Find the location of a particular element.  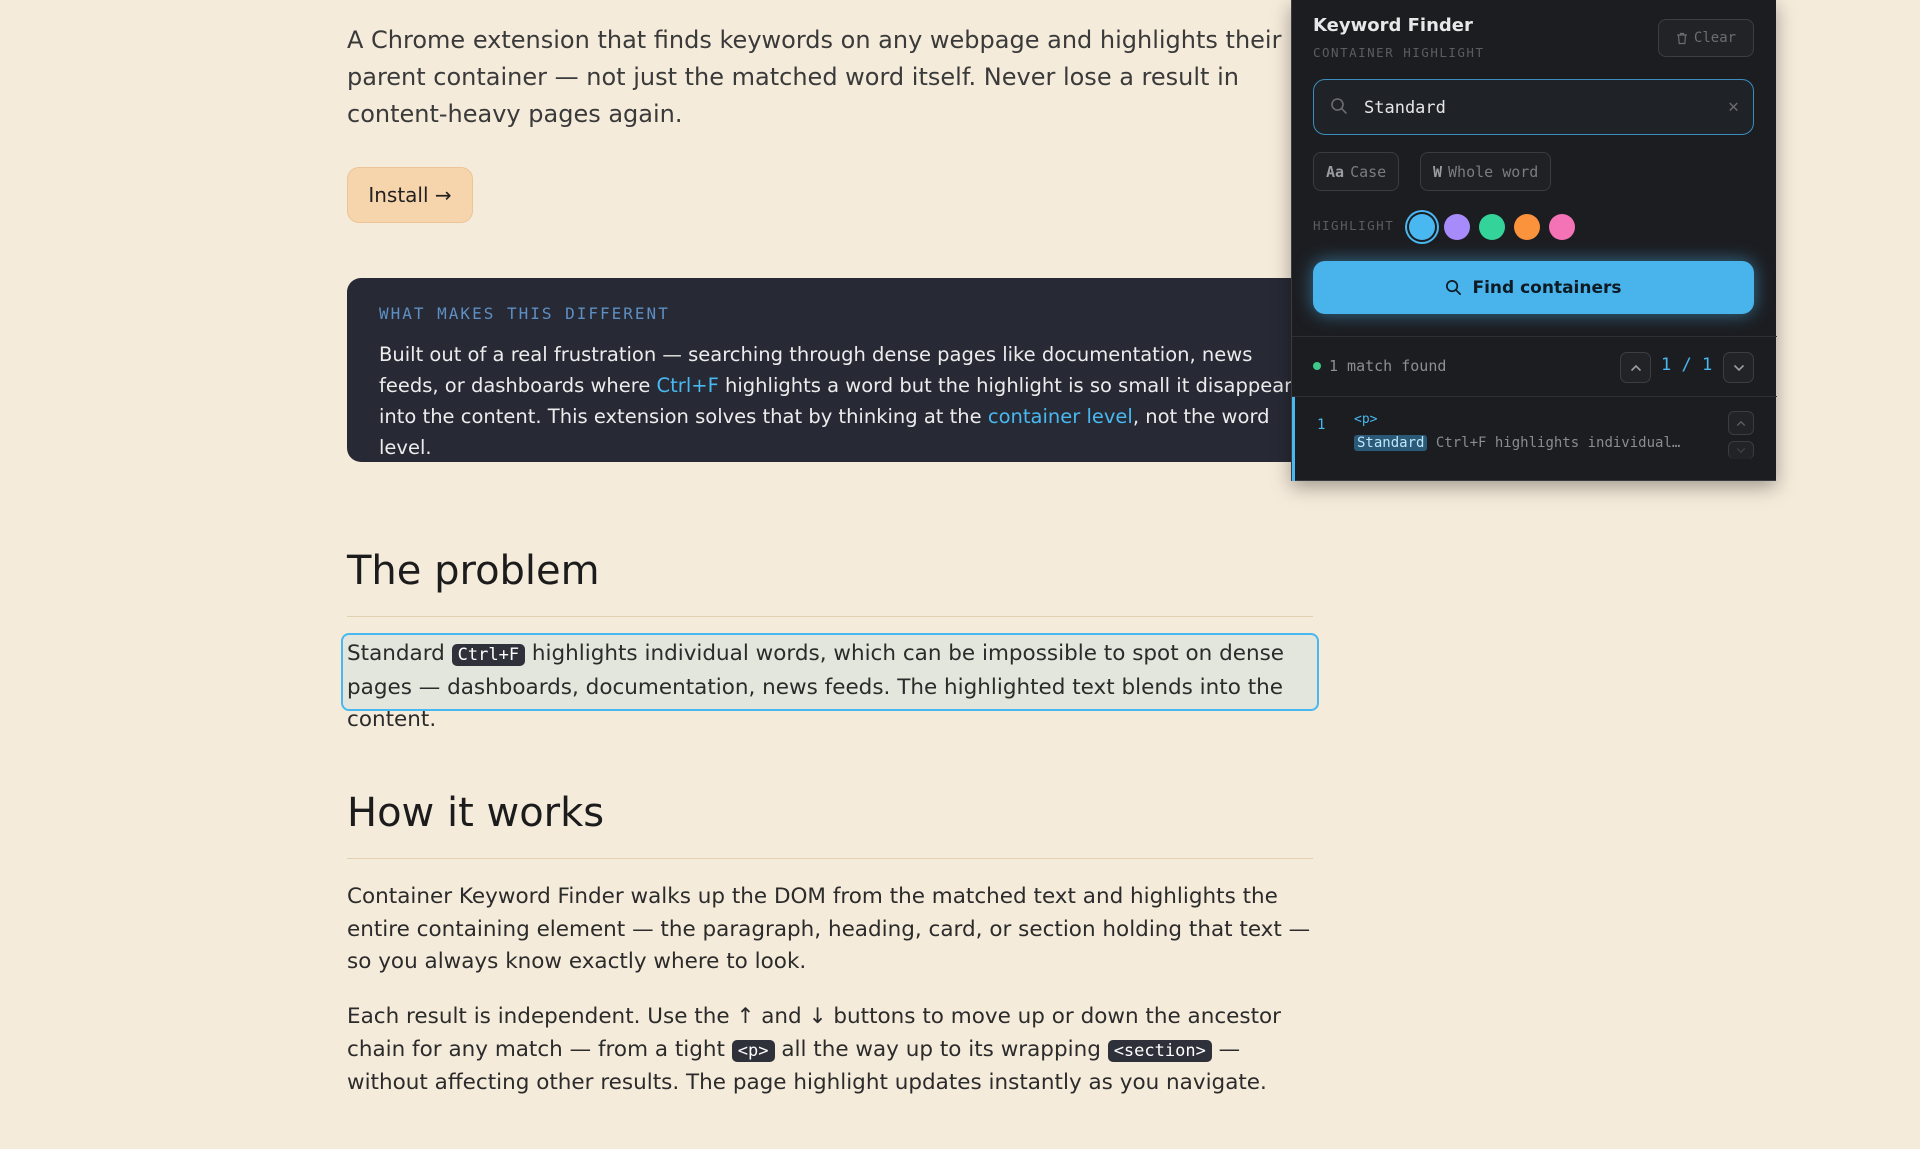

swatch-blue is located at coordinates (1422, 227).